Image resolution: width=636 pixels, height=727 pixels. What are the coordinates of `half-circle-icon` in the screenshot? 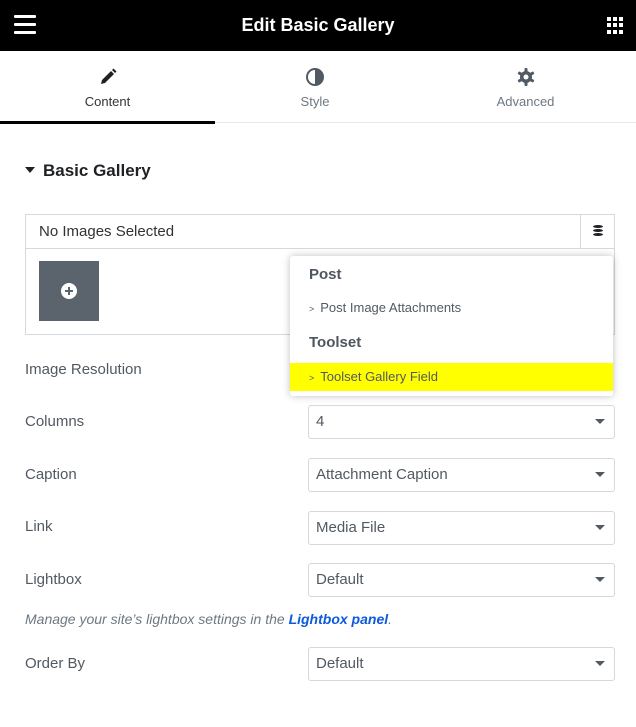 It's located at (315, 77).